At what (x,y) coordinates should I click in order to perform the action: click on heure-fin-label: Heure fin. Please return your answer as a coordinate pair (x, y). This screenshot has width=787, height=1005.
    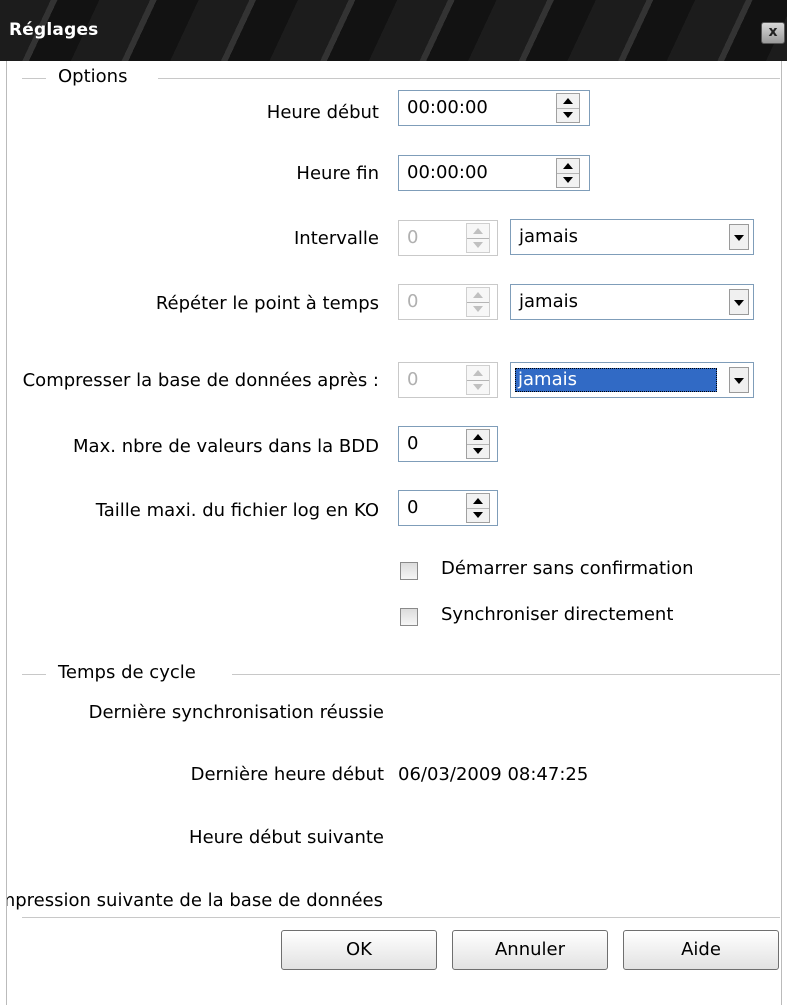
    Looking at the image, I should click on (337, 173).